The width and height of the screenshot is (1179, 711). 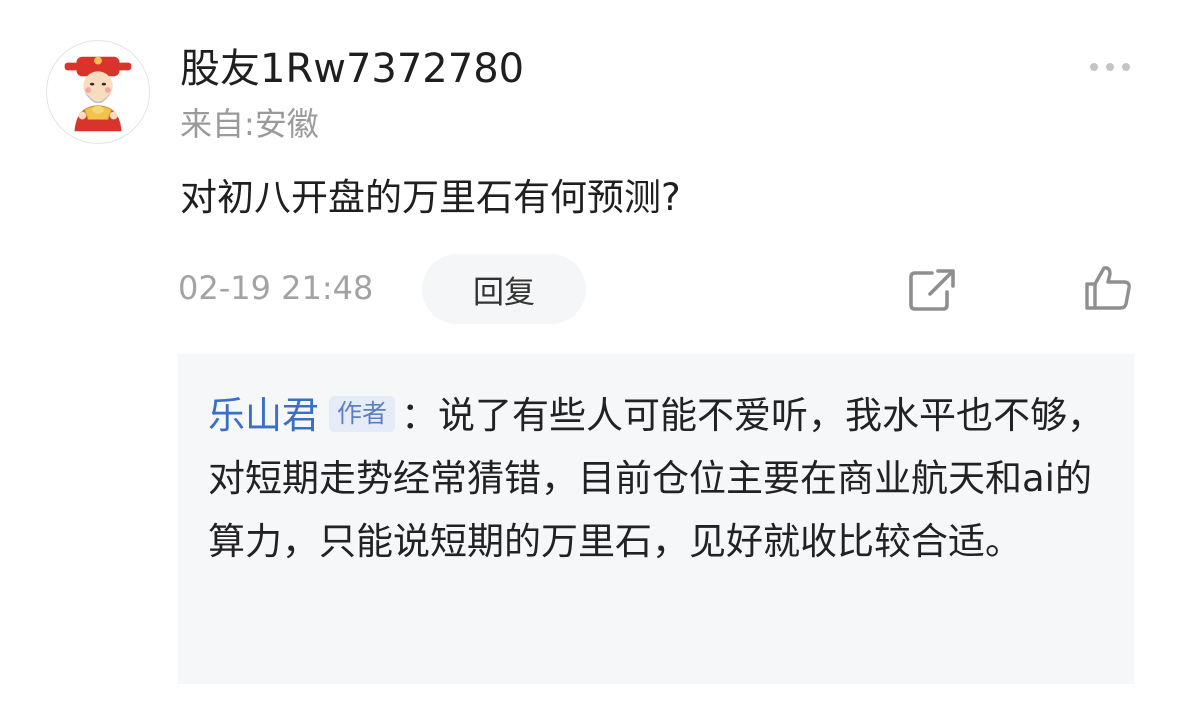 I want to click on share-icon, so click(x=932, y=290).